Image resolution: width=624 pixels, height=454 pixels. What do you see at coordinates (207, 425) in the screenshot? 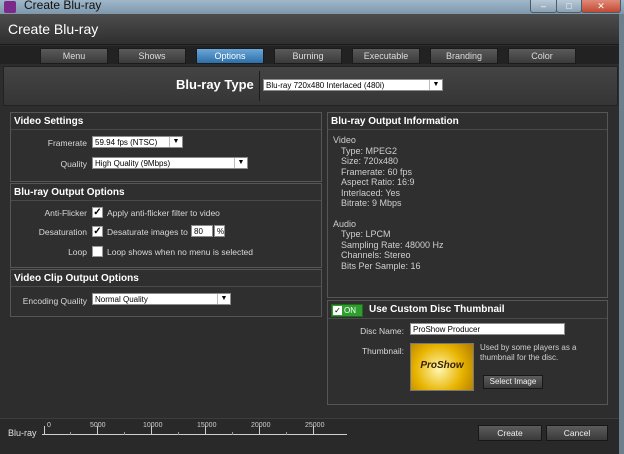
I see `ruler-label: 15000` at bounding box center [207, 425].